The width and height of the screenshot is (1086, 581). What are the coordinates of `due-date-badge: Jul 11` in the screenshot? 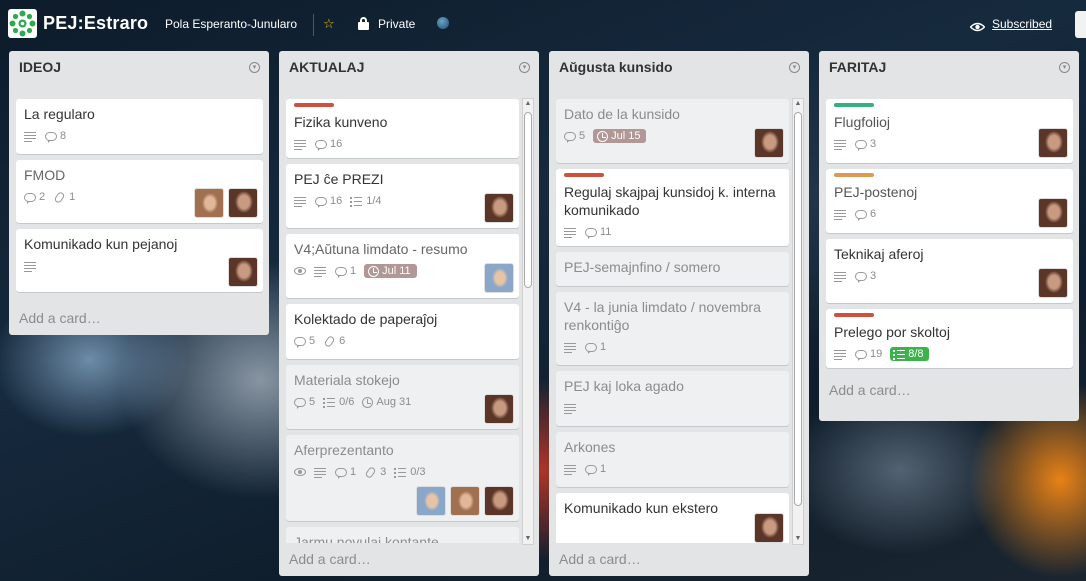 It's located at (390, 271).